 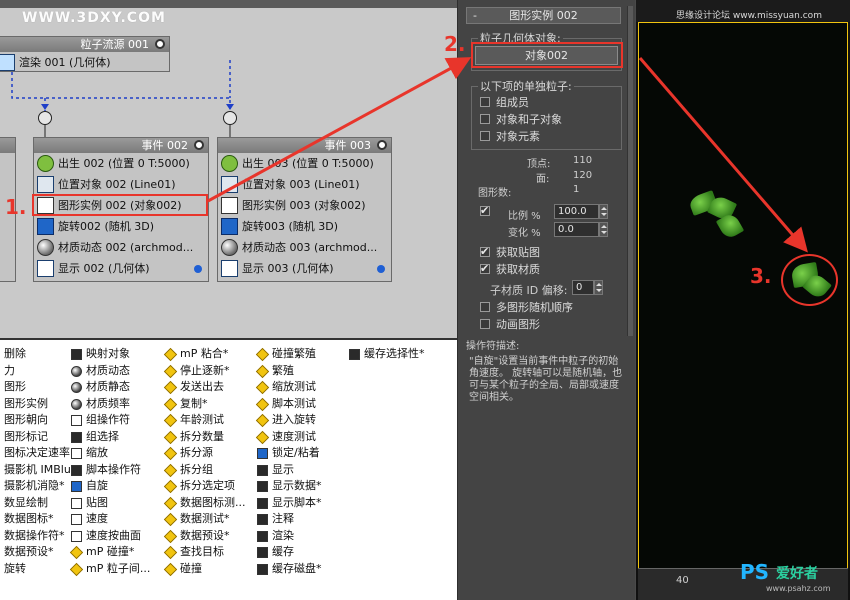 What do you see at coordinates (526, 308) in the screenshot?
I see `multi-shape-random-order-checkbox: 多图形随机顺序` at bounding box center [526, 308].